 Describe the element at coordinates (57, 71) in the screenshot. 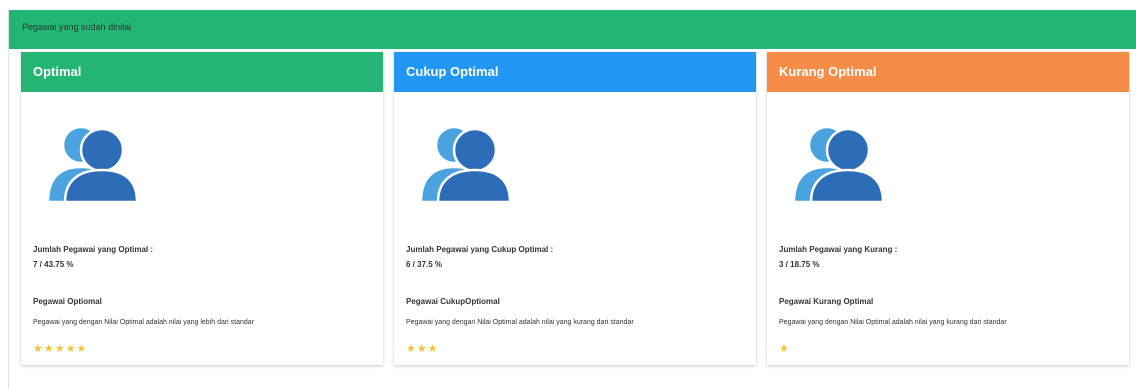

I see `card-title: Optimal` at that location.